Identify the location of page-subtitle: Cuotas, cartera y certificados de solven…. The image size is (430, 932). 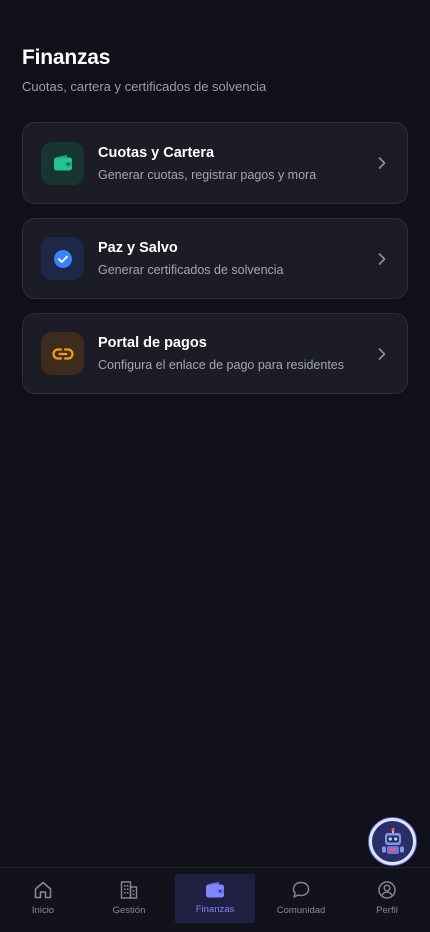
(144, 86).